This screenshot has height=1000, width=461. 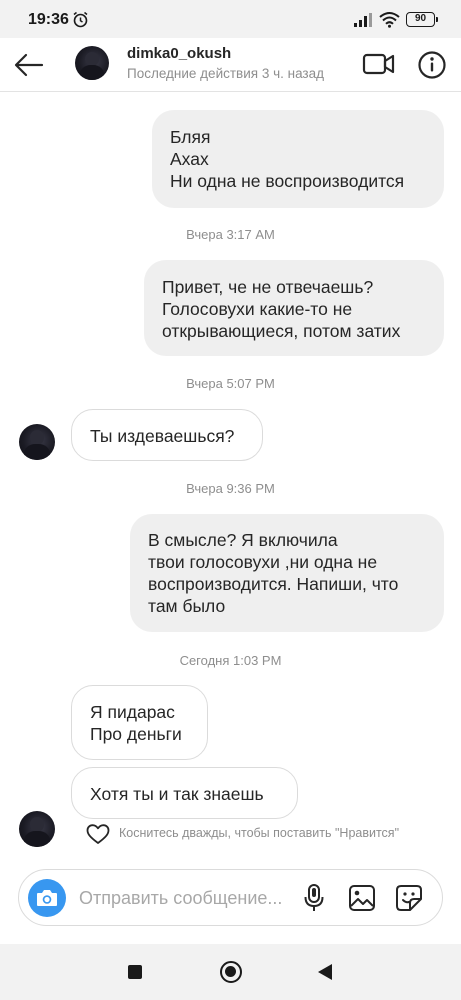 What do you see at coordinates (135, 972) in the screenshot?
I see `recents-button` at bounding box center [135, 972].